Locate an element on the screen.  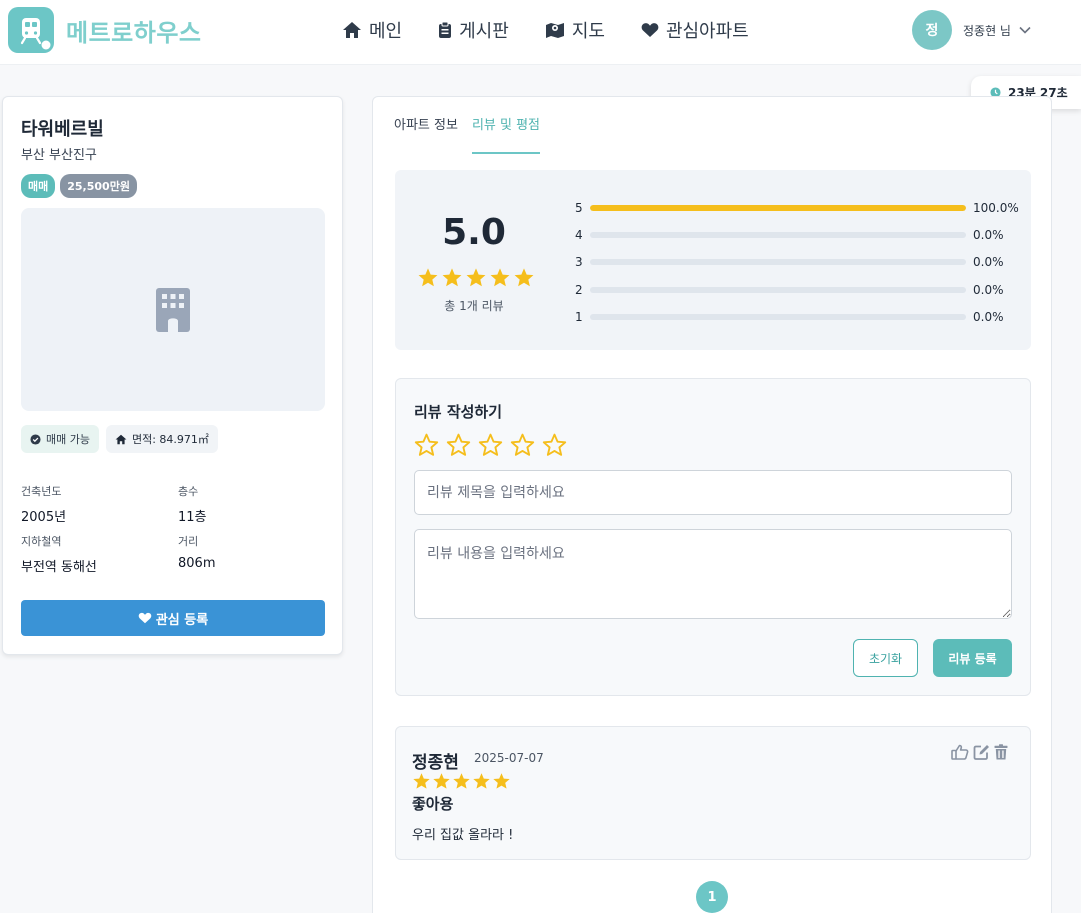
rating-bar-score: 5 is located at coordinates (579, 207).